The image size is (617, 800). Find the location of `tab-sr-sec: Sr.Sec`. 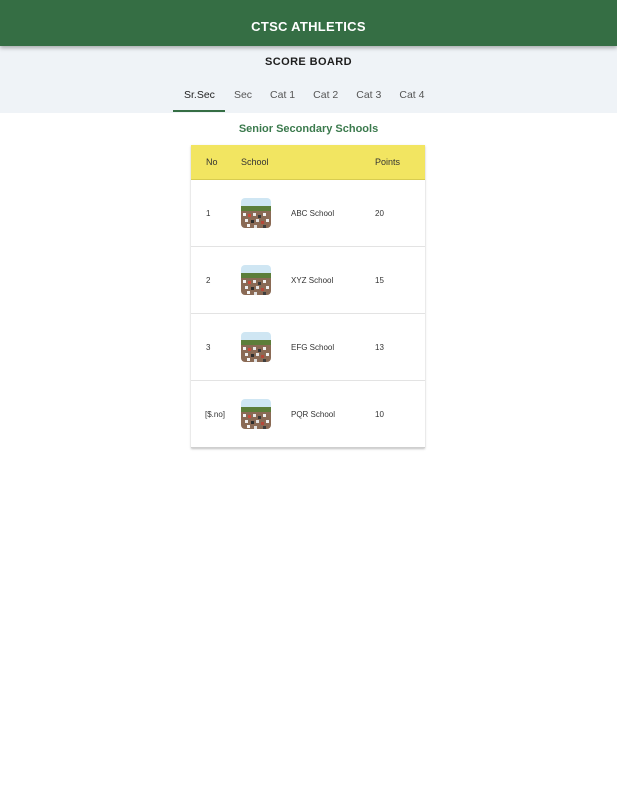

tab-sr-sec: Sr.Sec is located at coordinates (199, 97).